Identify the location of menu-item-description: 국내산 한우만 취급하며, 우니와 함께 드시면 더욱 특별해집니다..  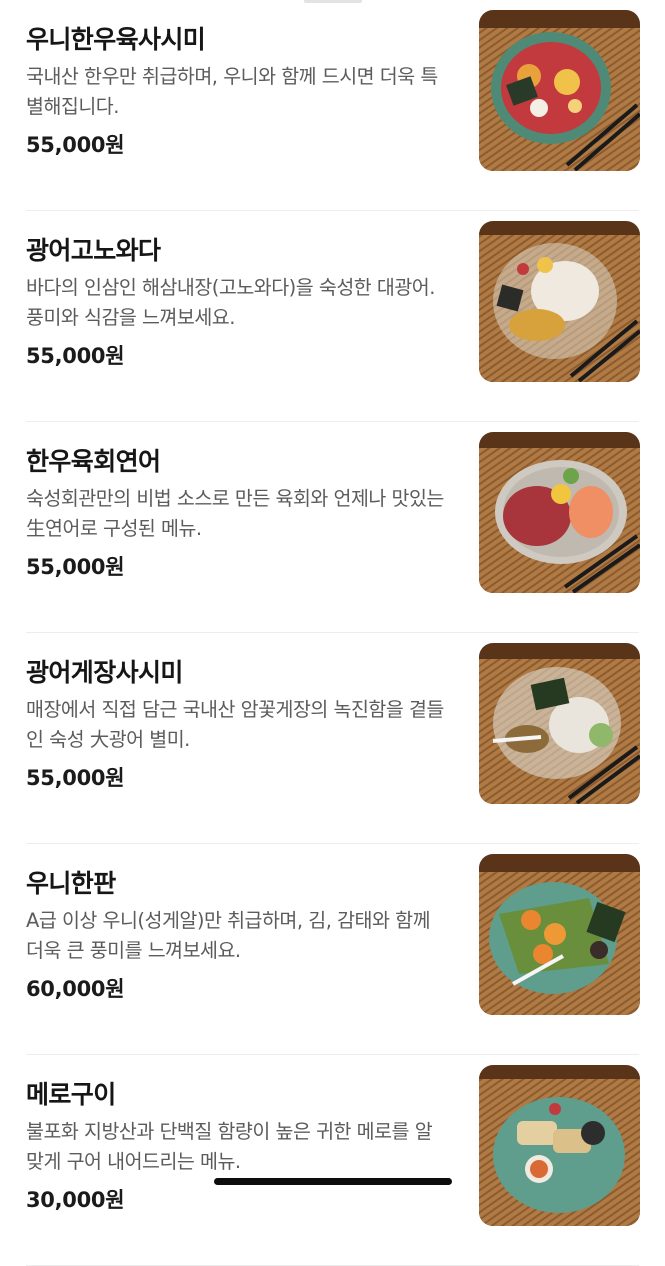
(232, 91).